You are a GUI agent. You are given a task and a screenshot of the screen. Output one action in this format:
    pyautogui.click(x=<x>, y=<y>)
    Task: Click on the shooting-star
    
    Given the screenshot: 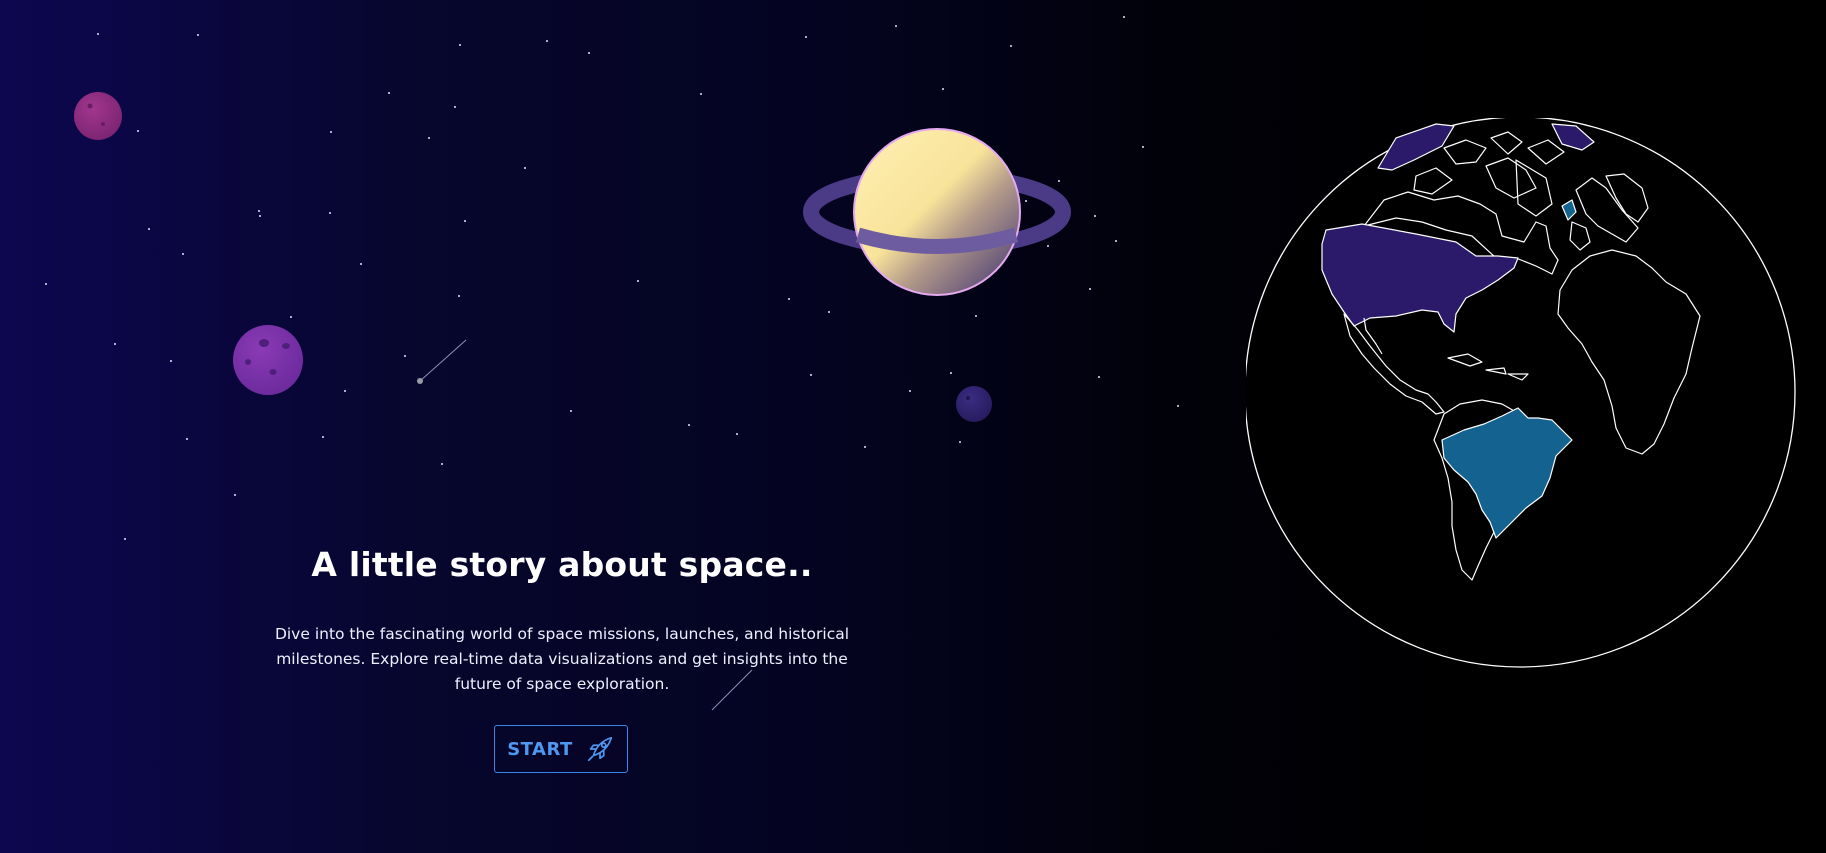 What is the action you would take?
    pyautogui.click(x=442, y=361)
    